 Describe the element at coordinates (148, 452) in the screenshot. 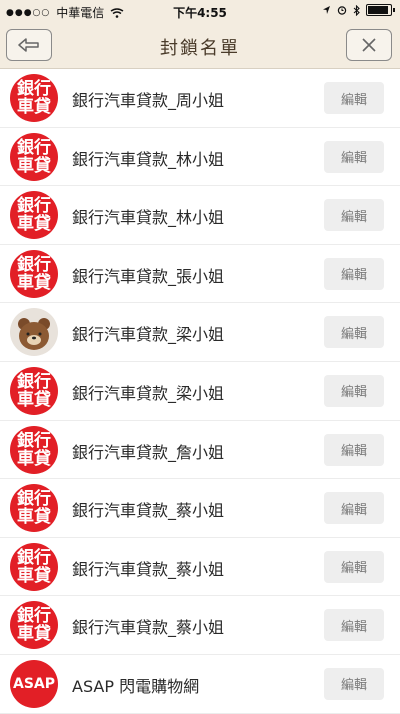

I see `contact-name: 銀行汽車貸款_詹小姐` at that location.